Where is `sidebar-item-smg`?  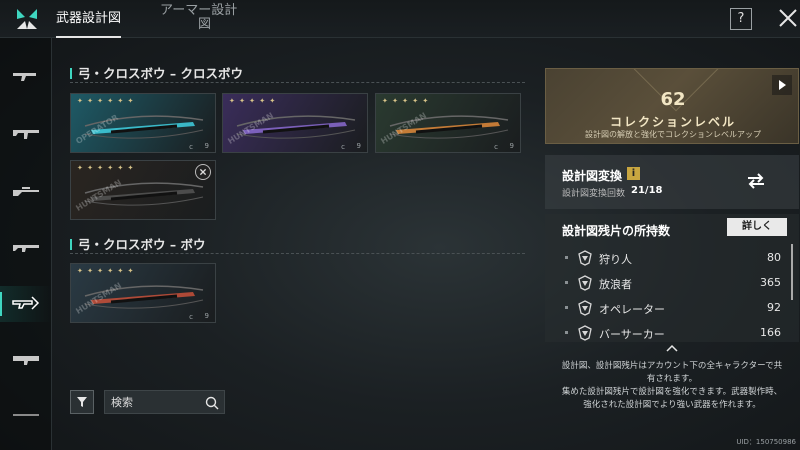 sidebar-item-smg is located at coordinates (26, 76).